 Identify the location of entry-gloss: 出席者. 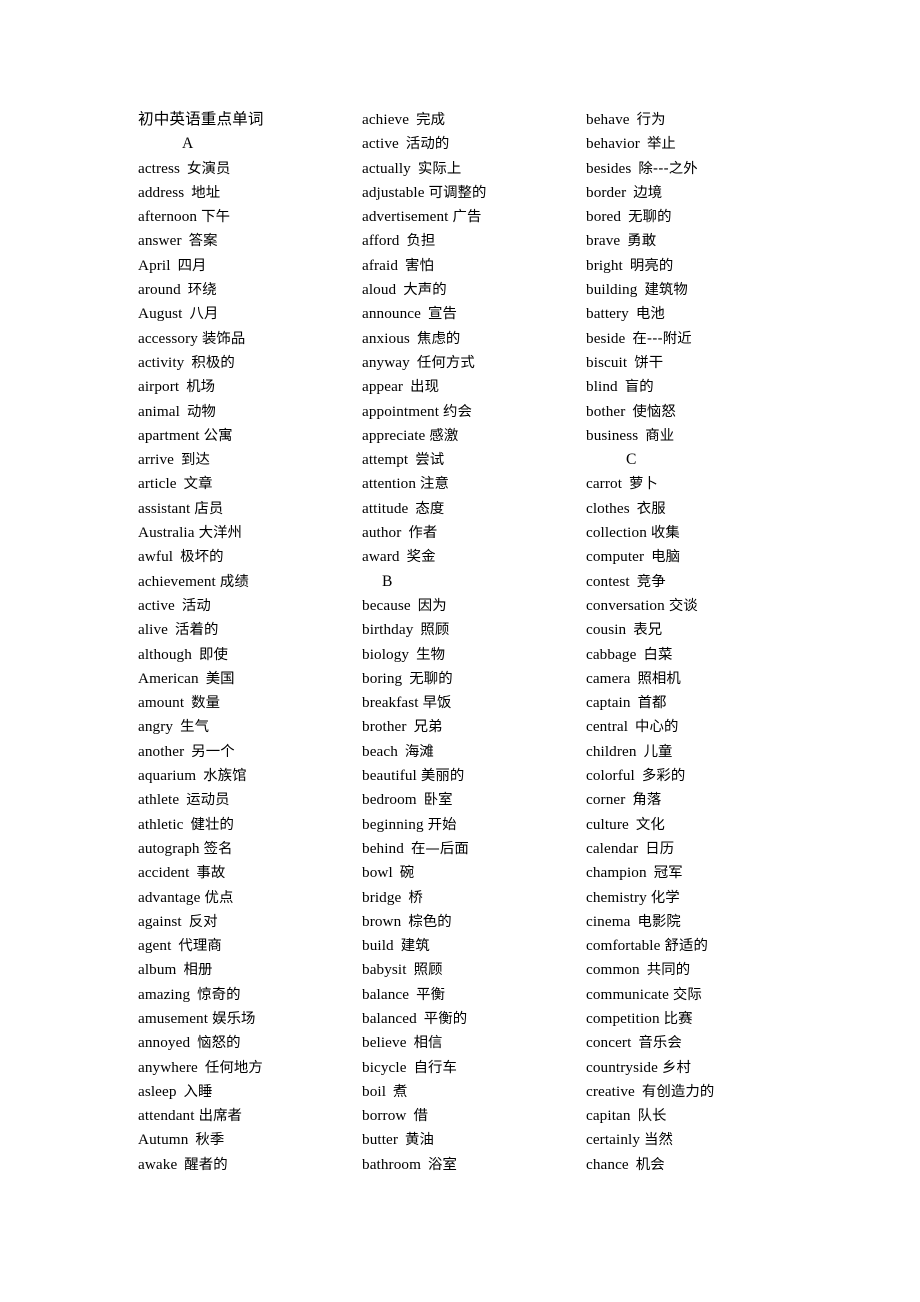
(220, 1116).